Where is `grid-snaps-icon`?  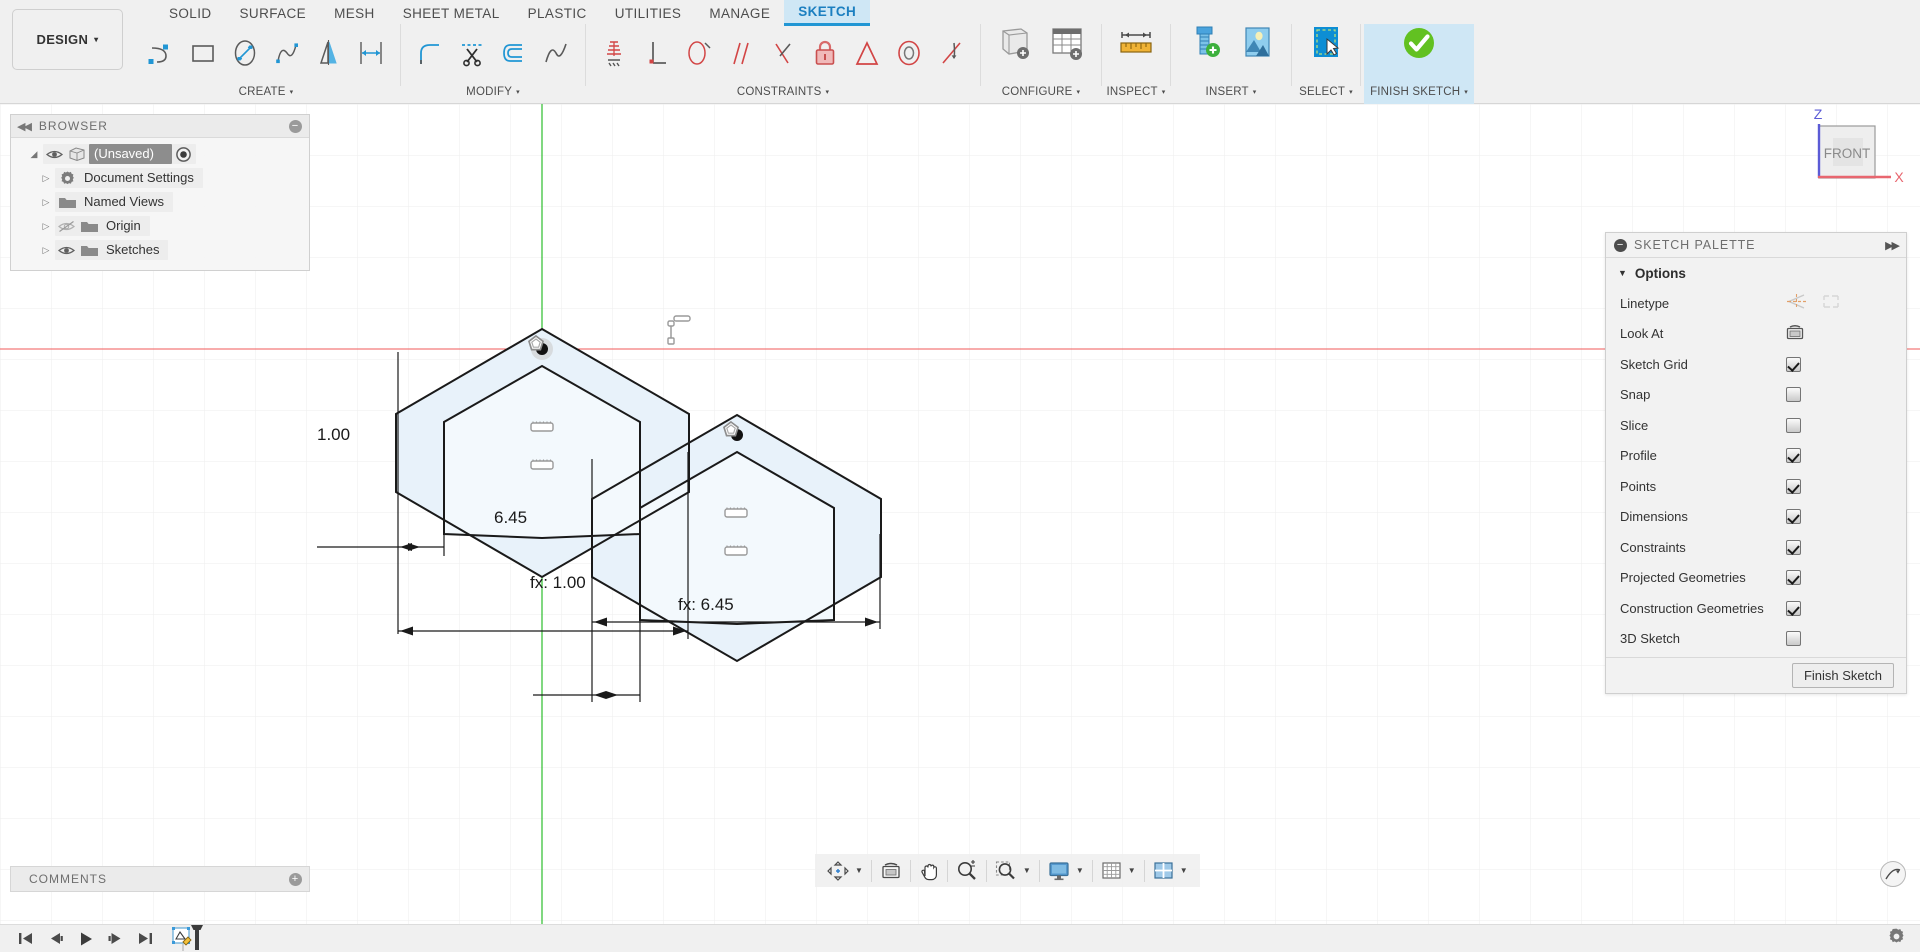 grid-snaps-icon is located at coordinates (1111, 870).